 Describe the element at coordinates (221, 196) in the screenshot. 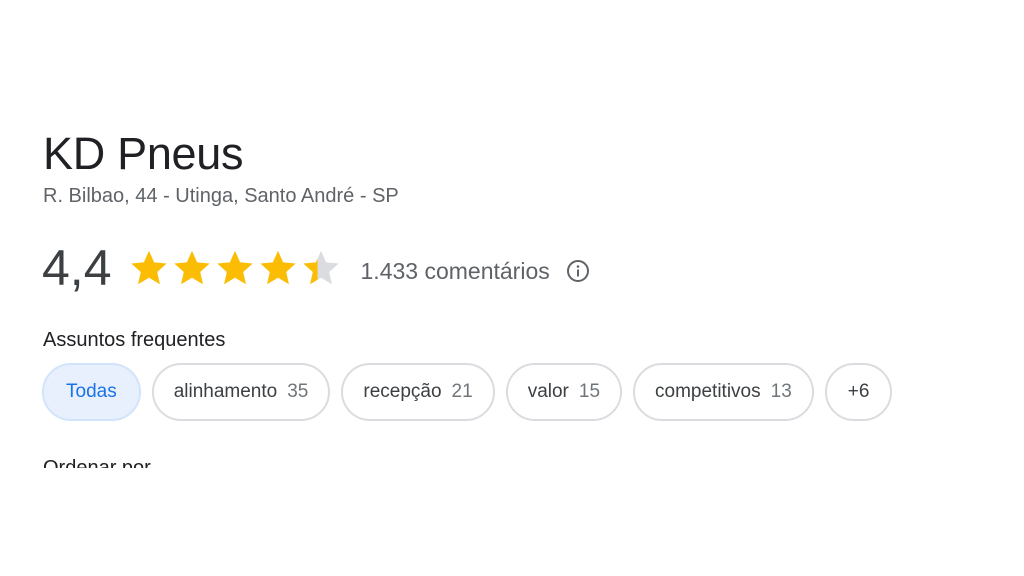

I see `place-address: R. Bilbao, 44 - Utinga, Santo André - SP` at that location.